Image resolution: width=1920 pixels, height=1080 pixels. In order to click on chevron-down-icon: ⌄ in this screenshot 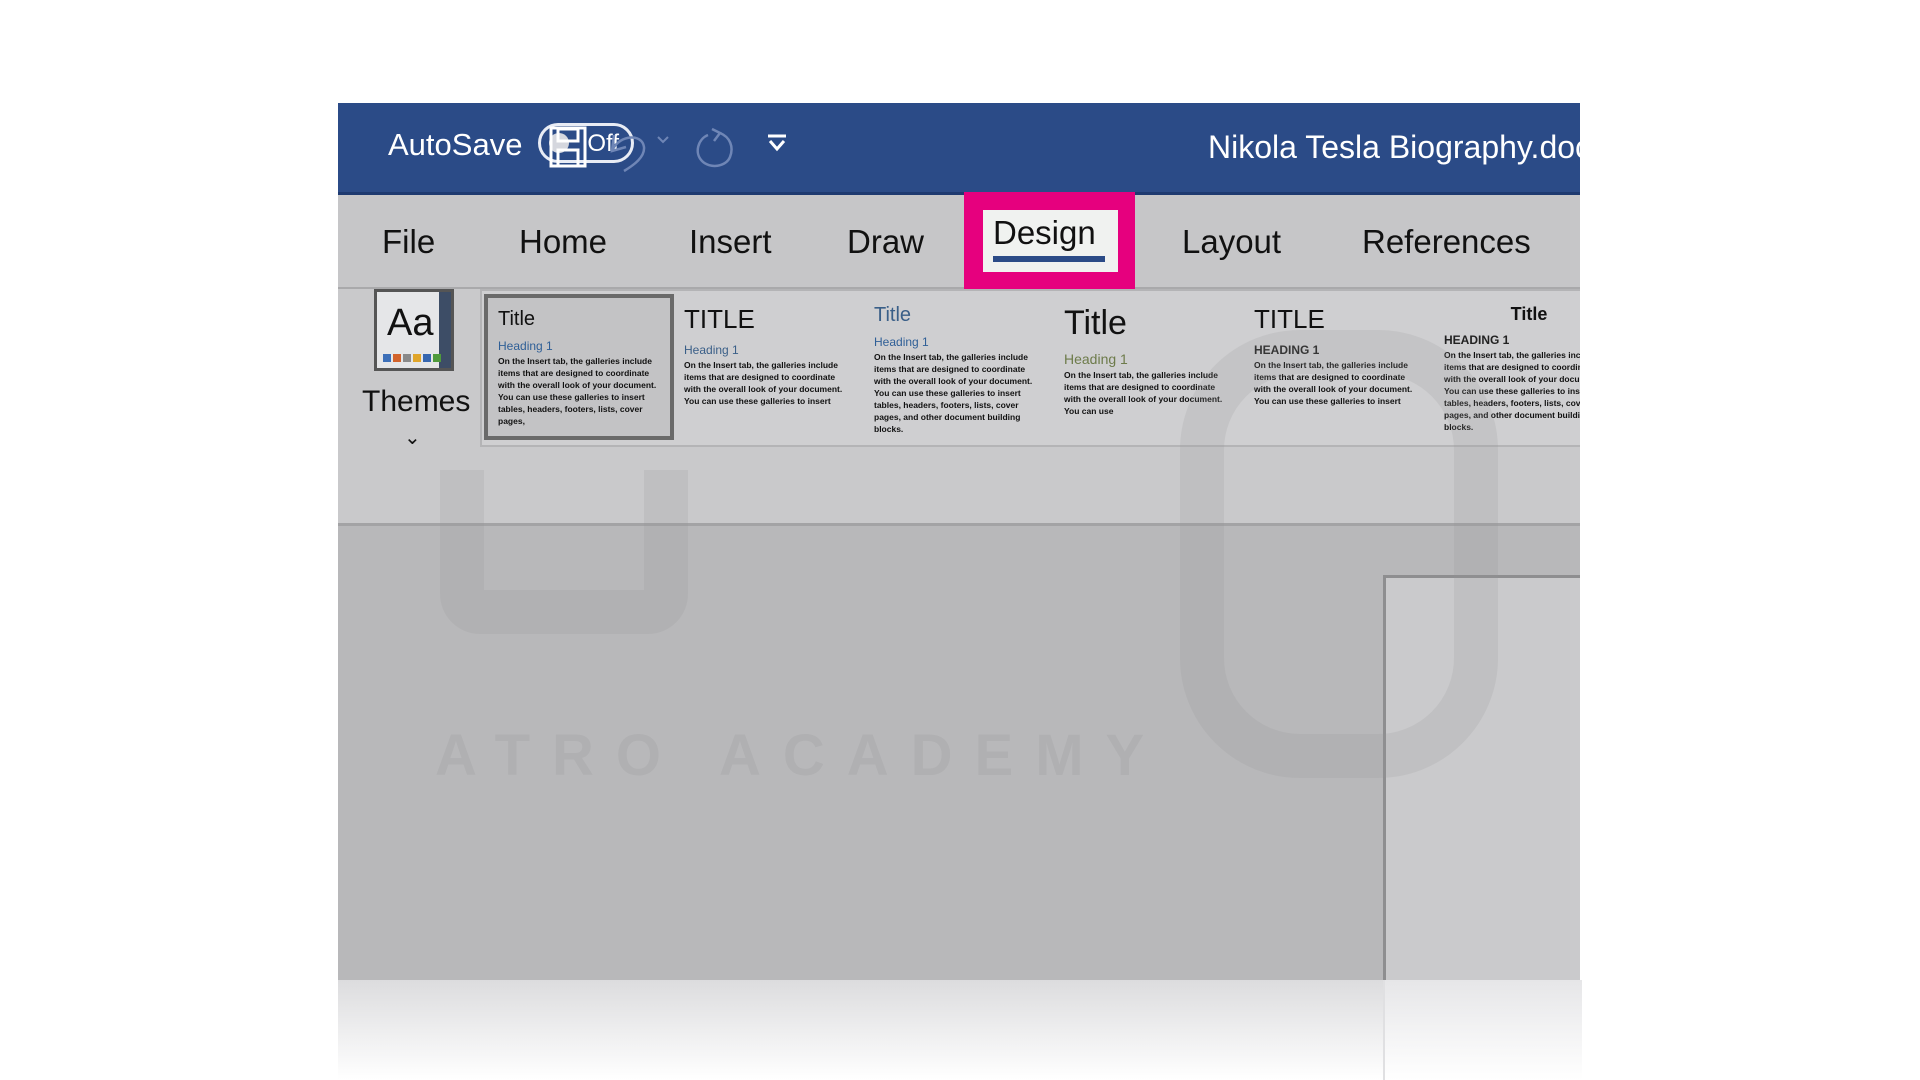, I will do `click(412, 437)`.